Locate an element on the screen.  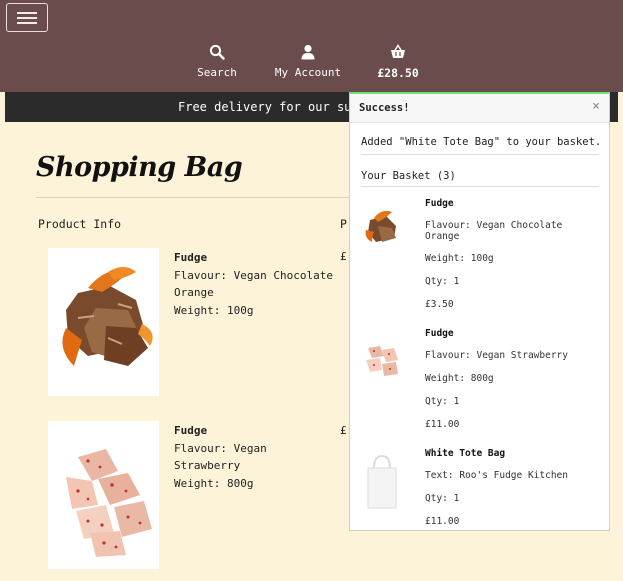
basket-item-text: Text: Roo's Fudge Kitchen is located at coordinates (496, 475).